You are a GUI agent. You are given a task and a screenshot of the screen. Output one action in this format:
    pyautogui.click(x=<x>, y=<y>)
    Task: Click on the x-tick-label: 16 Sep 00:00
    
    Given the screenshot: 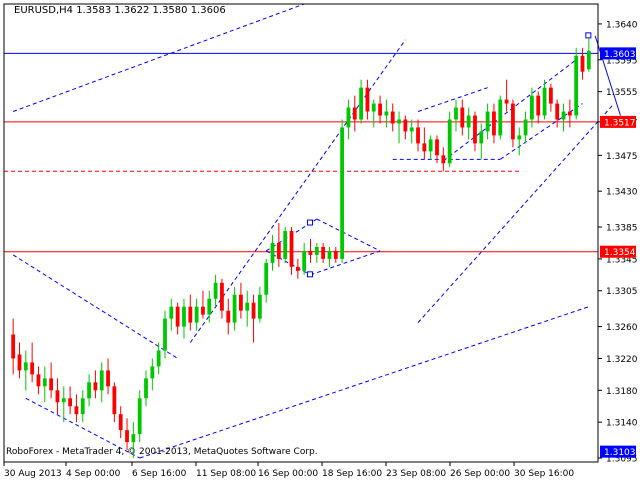 What is the action you would take?
    pyautogui.click(x=288, y=474)
    